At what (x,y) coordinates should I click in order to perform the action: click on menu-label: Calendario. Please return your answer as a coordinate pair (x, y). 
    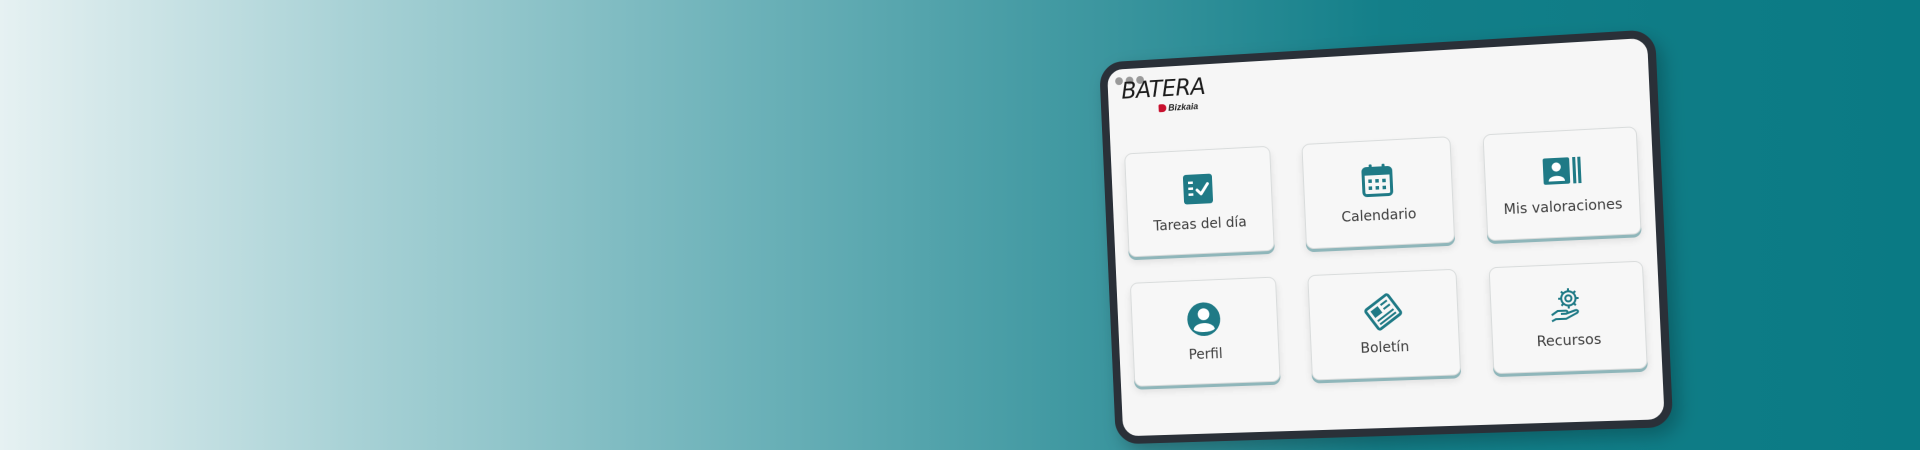
    Looking at the image, I should click on (1379, 216).